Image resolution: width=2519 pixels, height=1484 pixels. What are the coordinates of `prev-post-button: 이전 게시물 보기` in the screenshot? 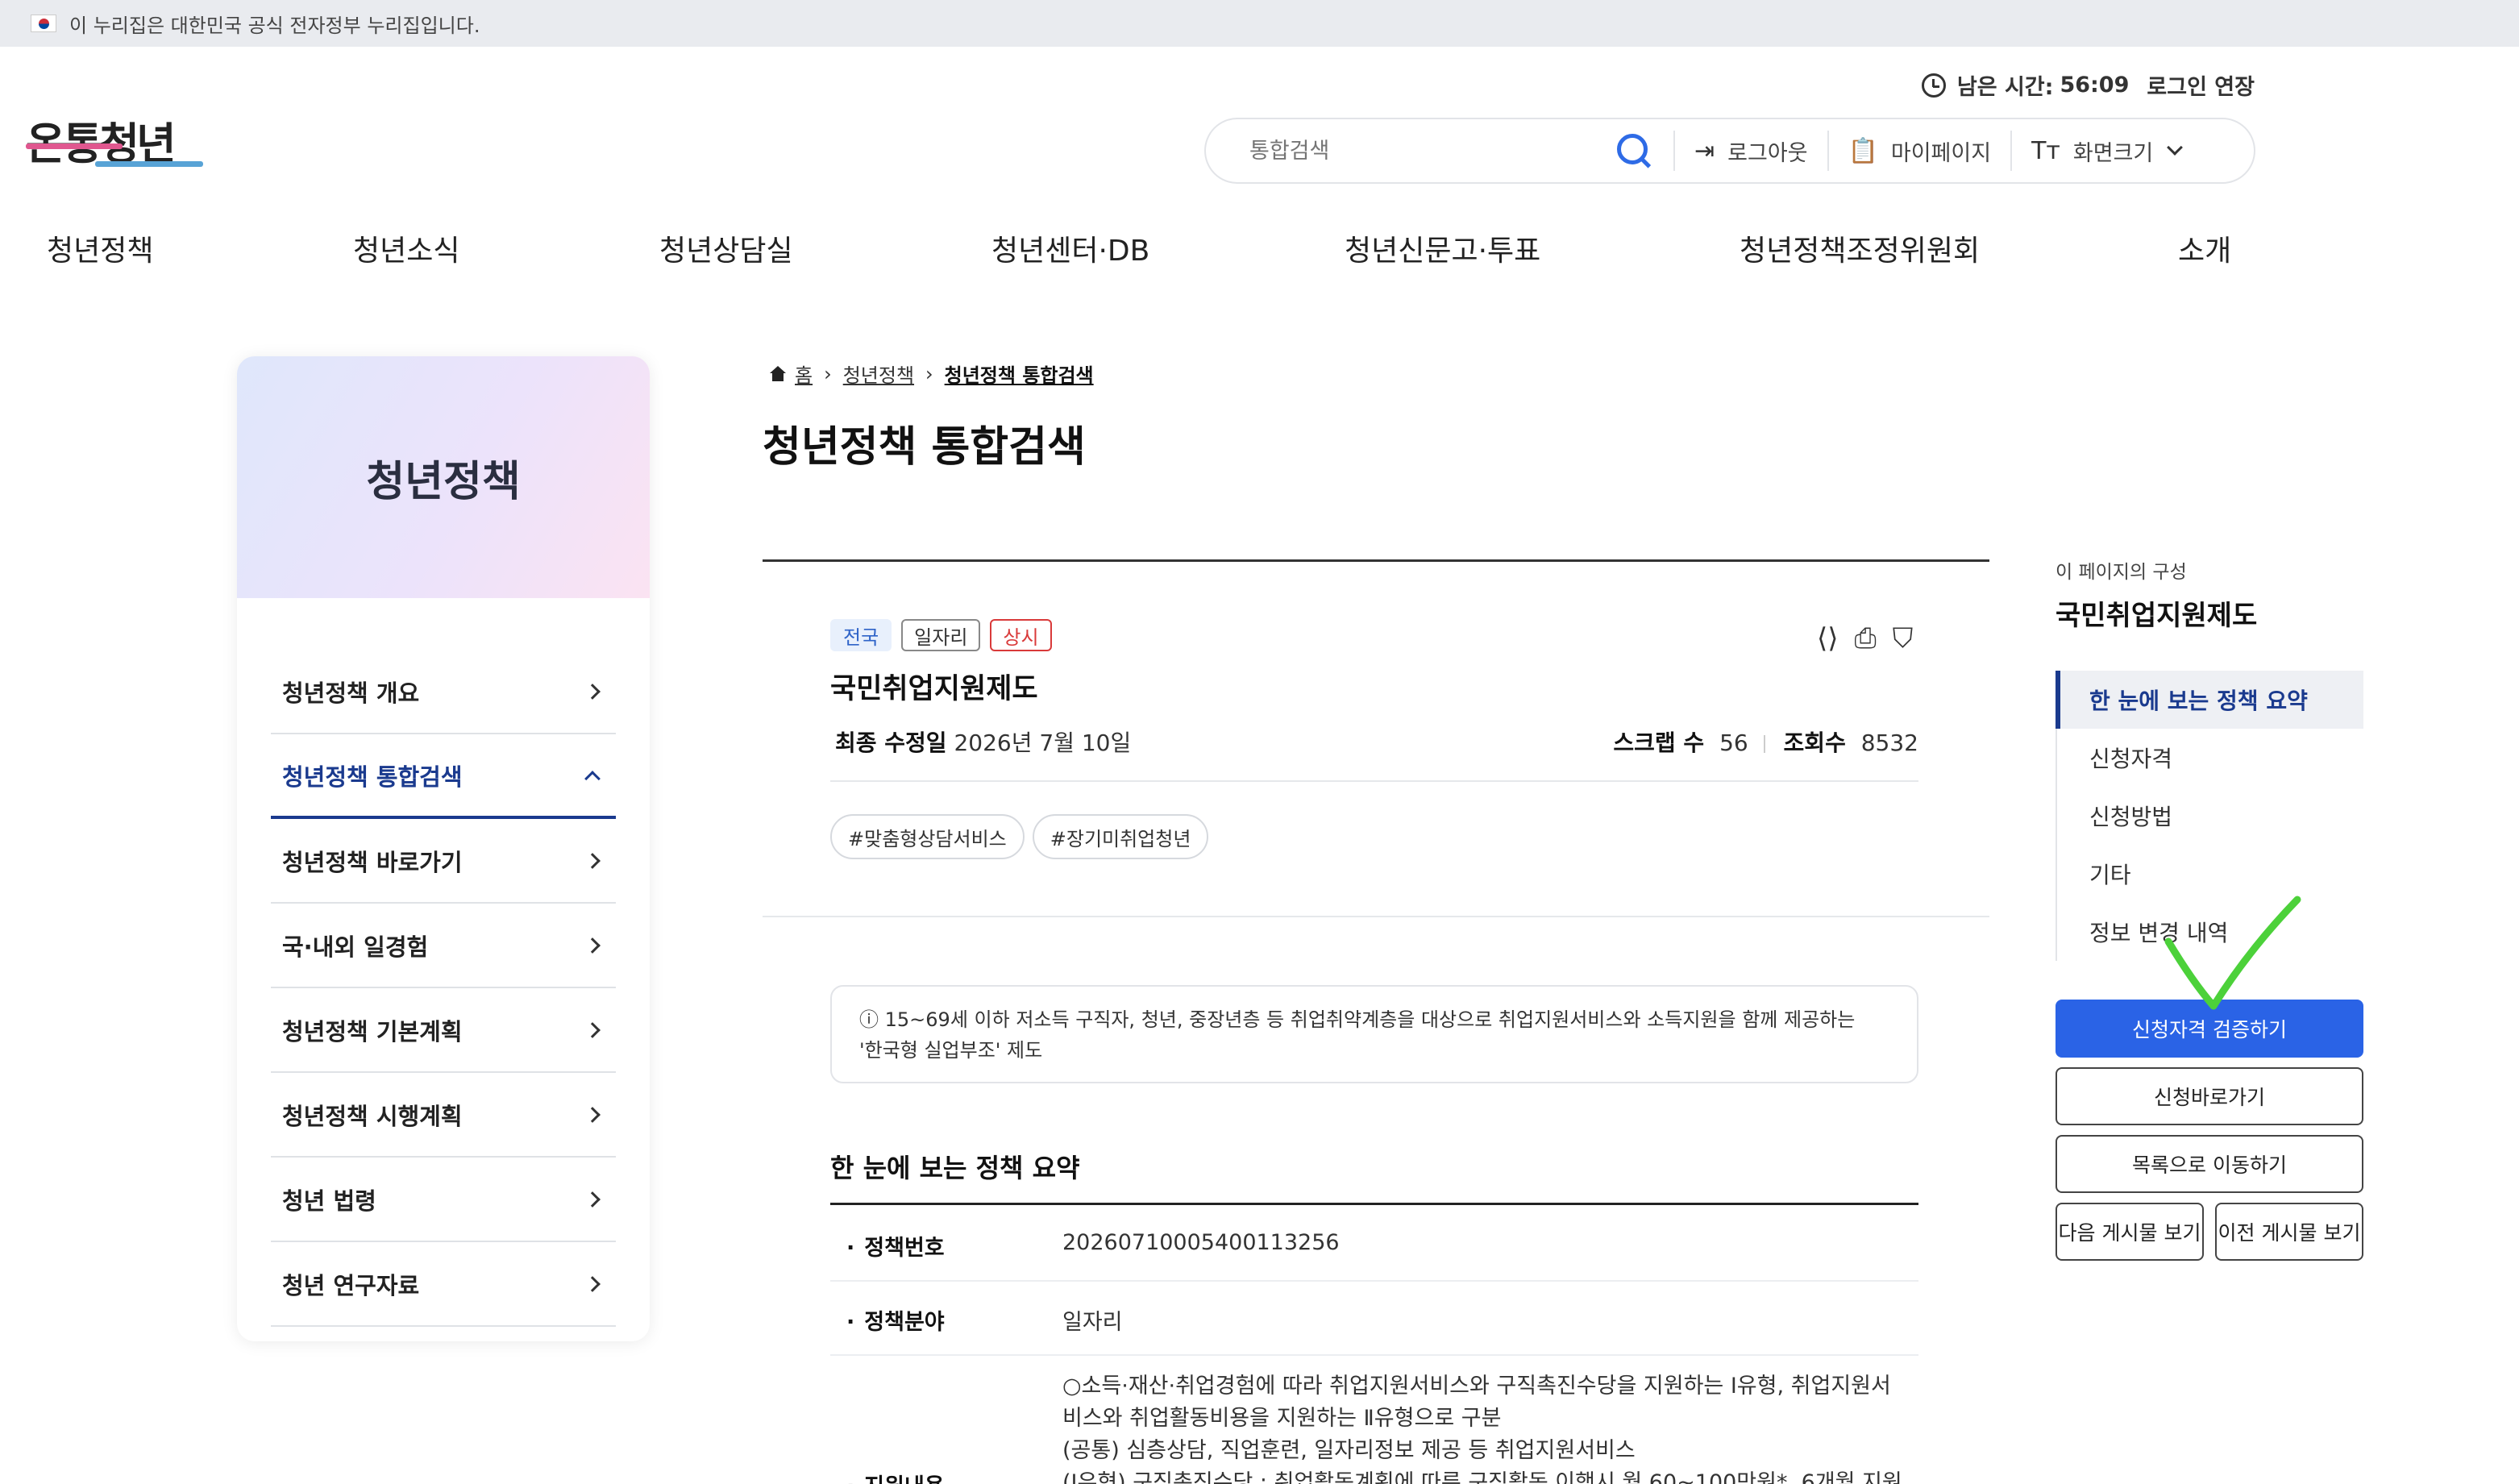 It's located at (2289, 1232).